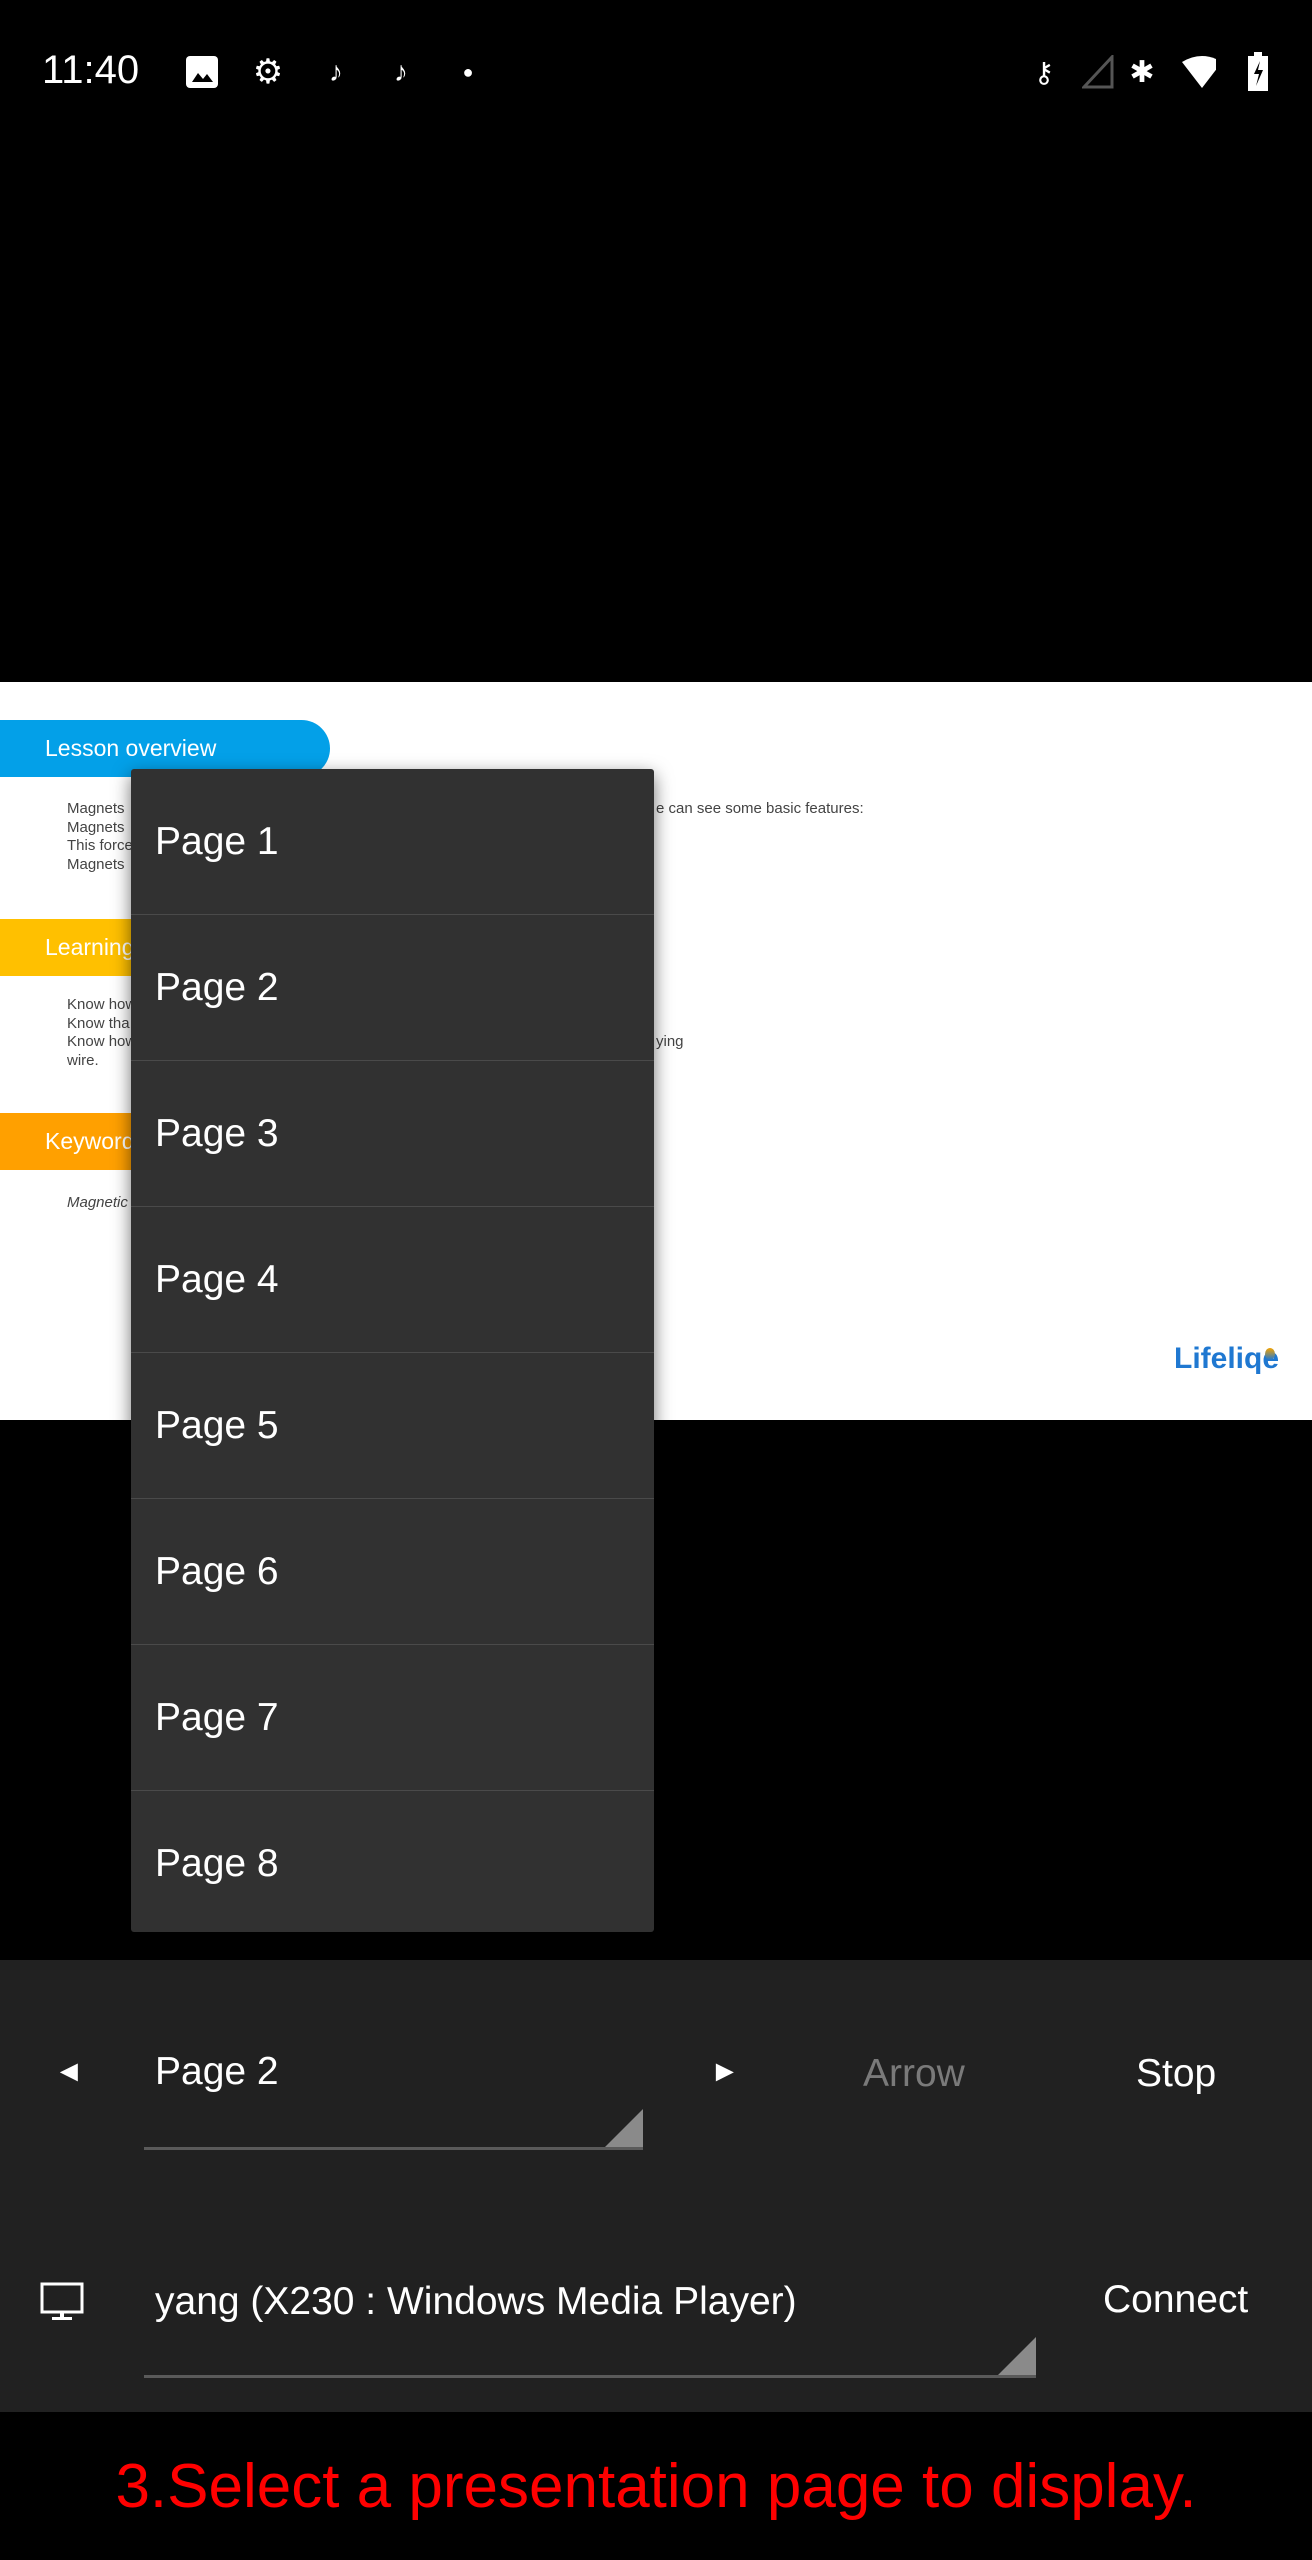 The width and height of the screenshot is (1312, 2560). I want to click on keyword-text: Magnetic, so click(97, 1202).